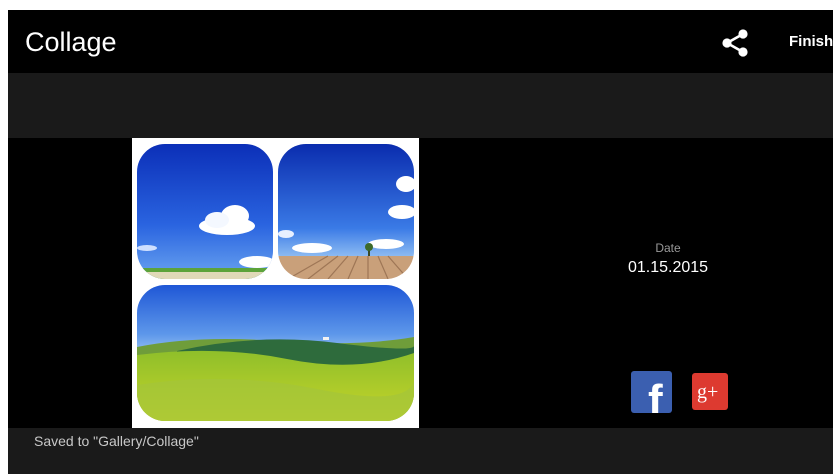 This screenshot has height=474, width=833. I want to click on photo-info: Date 01.15.2015, so click(668, 259).